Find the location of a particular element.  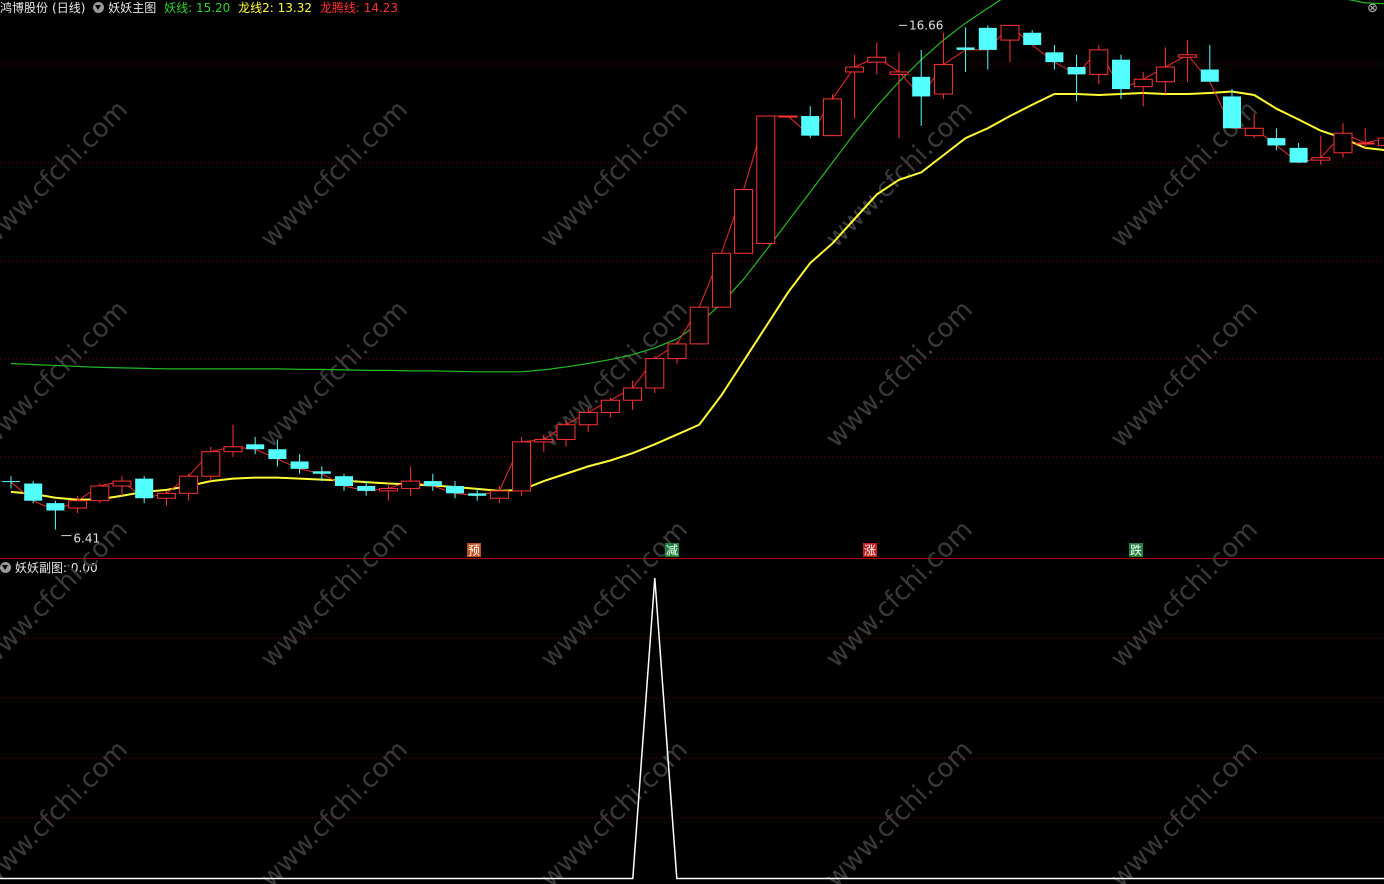

signal-badge-text: 减 is located at coordinates (672, 551).